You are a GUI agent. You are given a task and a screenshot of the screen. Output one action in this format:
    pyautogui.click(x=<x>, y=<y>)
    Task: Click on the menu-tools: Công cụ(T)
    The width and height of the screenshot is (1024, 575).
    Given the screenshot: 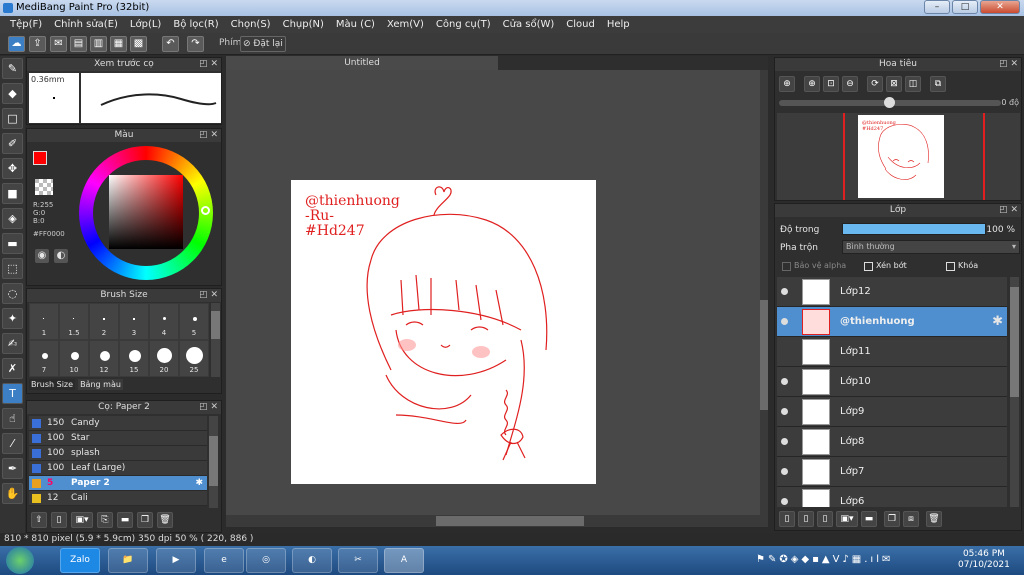 What is the action you would take?
    pyautogui.click(x=463, y=24)
    